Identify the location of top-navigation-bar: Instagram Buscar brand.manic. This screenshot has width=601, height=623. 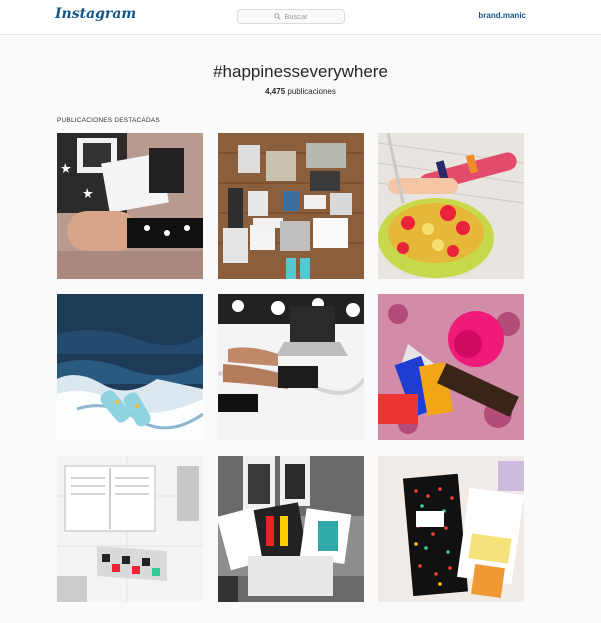
(300, 17).